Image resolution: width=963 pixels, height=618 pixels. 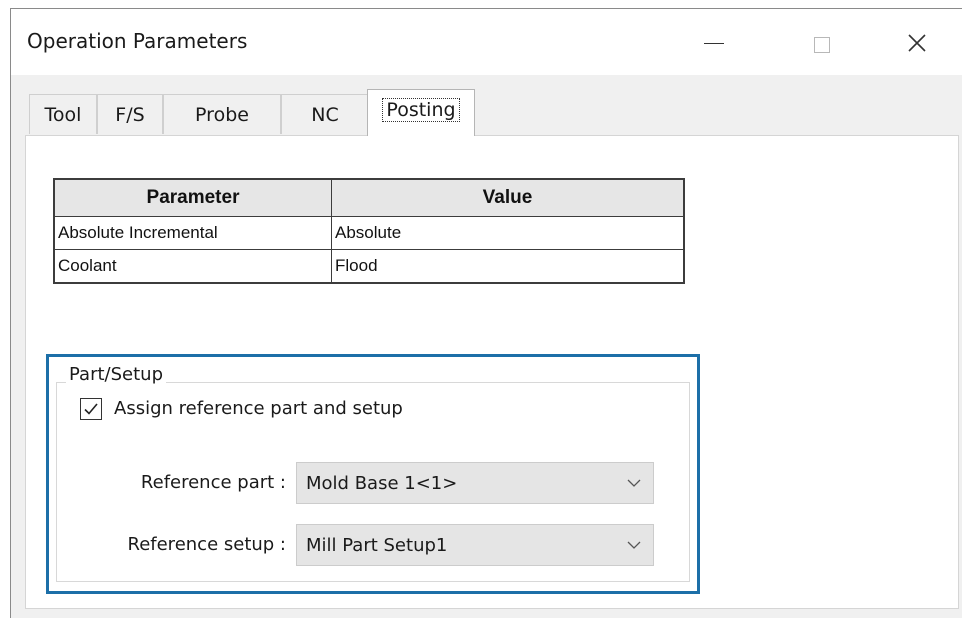 What do you see at coordinates (213, 482) in the screenshot?
I see `reference-part-label: Reference part :` at bounding box center [213, 482].